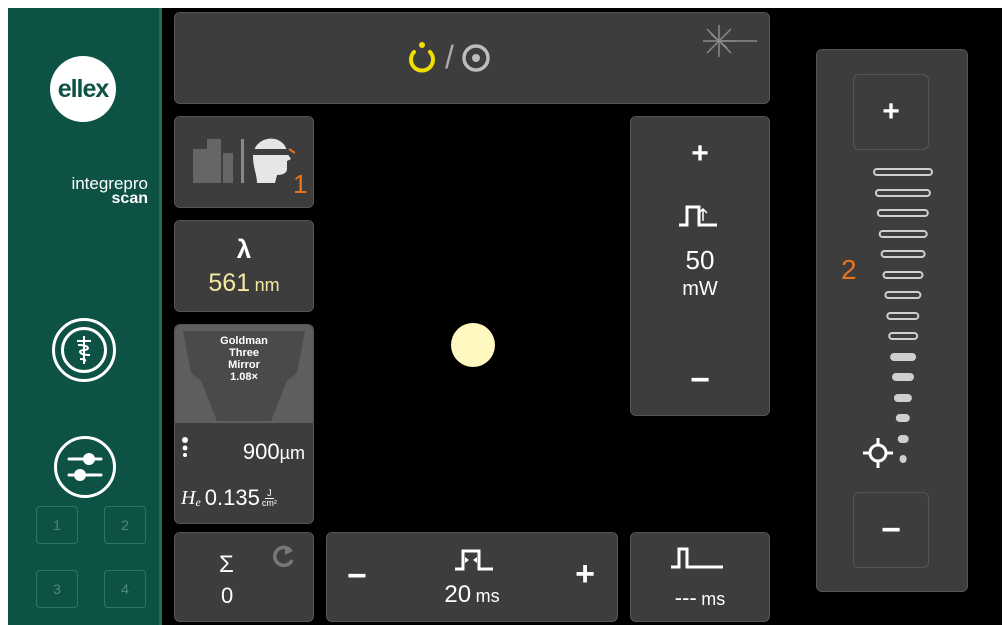 The image size is (1007, 625). Describe the element at coordinates (698, 216) in the screenshot. I see `power-pulse-icon` at that location.